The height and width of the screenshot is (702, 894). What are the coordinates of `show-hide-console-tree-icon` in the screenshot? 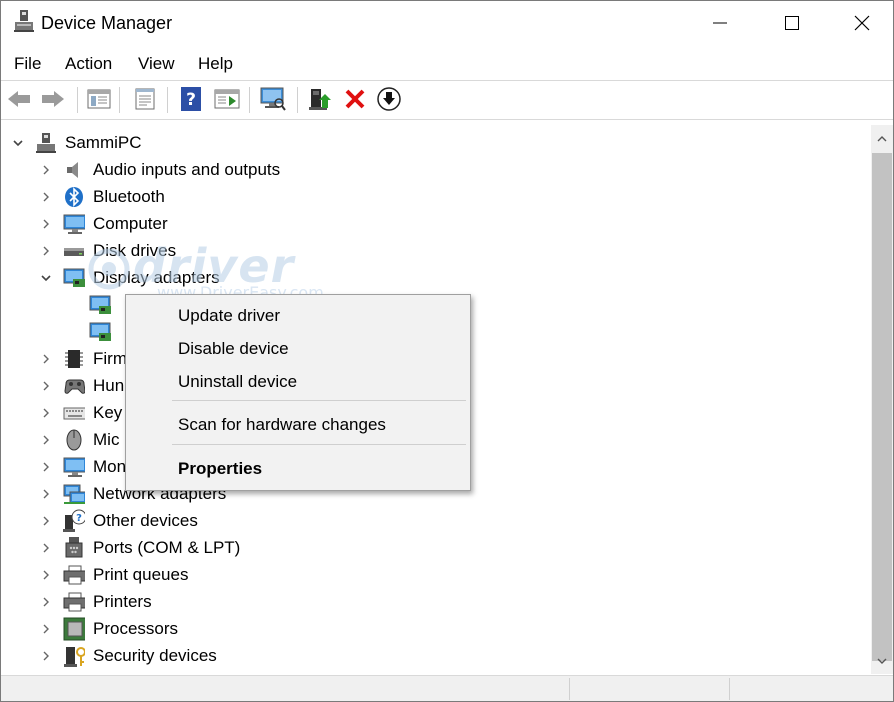 It's located at (99, 99).